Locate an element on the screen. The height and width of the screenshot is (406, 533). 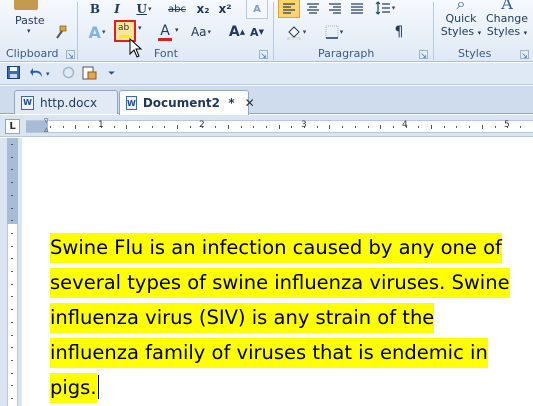
underline-button: U ▾ is located at coordinates (144, 9).